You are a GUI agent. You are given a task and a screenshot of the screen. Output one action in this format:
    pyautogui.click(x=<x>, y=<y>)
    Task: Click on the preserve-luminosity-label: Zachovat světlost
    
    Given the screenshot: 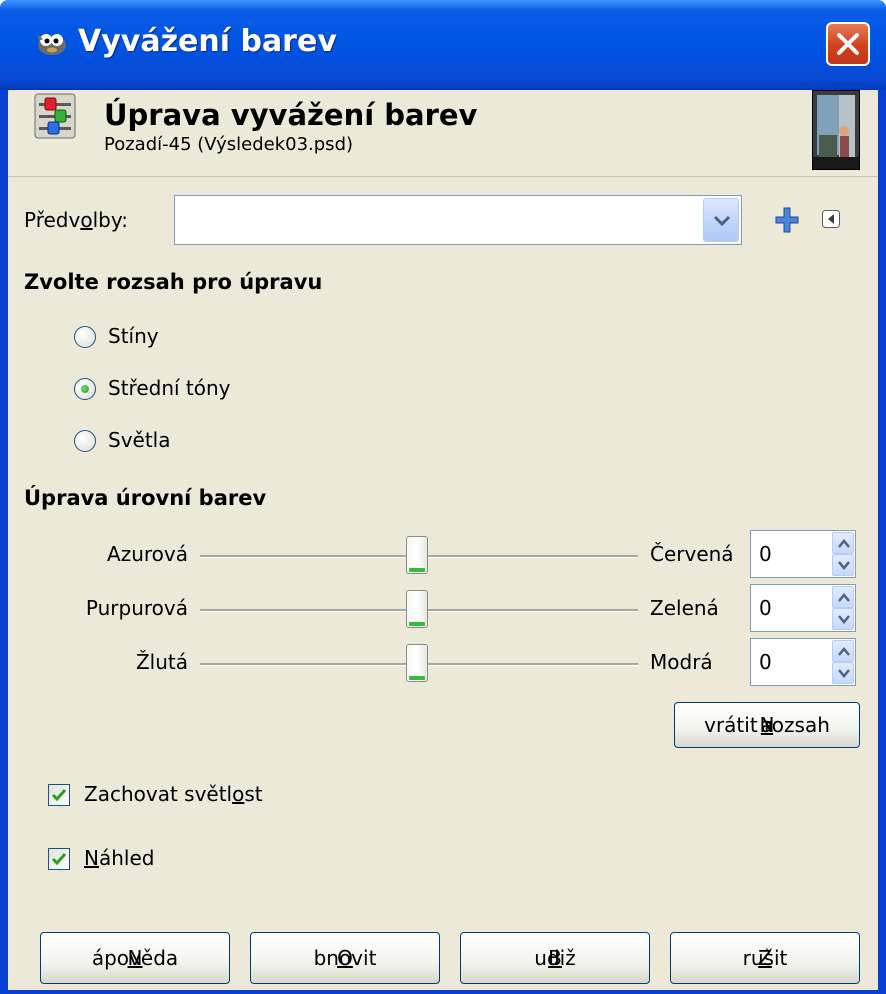 What is the action you would take?
    pyautogui.click(x=173, y=794)
    